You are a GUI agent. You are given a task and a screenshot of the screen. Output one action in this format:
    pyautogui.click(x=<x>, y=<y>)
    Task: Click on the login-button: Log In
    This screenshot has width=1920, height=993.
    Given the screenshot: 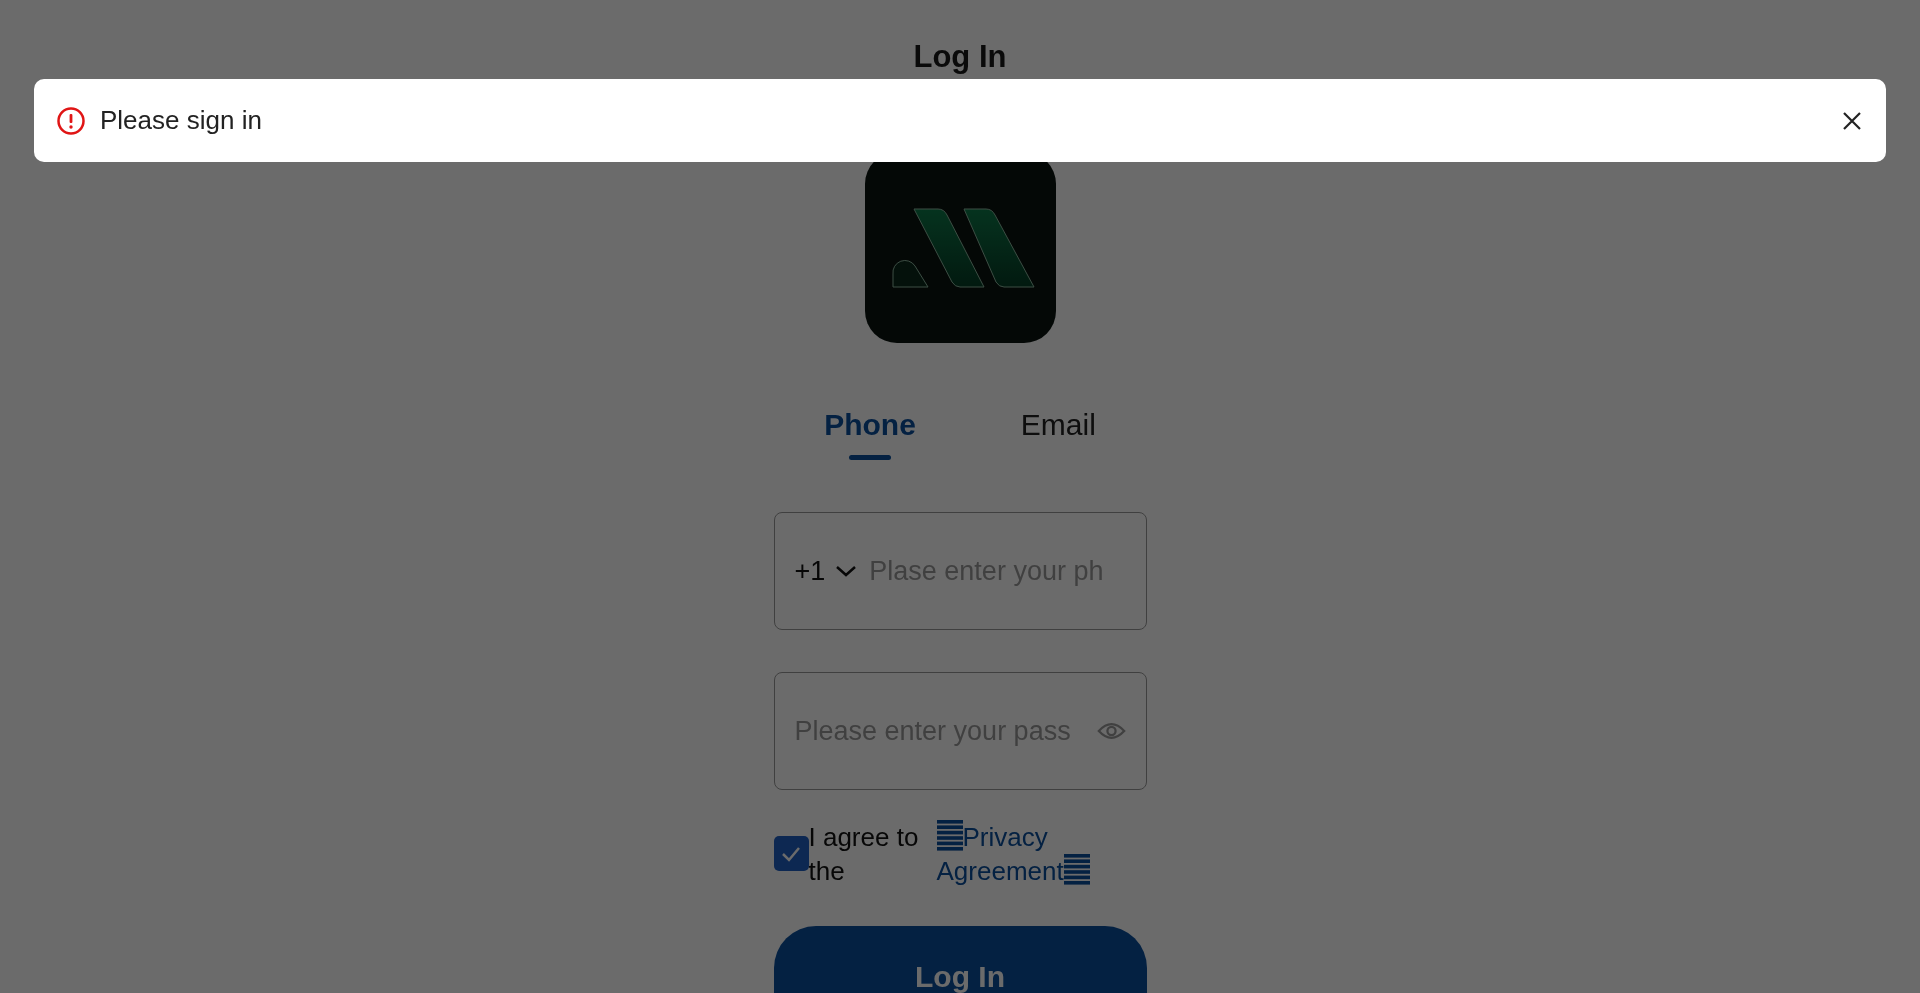 What is the action you would take?
    pyautogui.click(x=960, y=959)
    